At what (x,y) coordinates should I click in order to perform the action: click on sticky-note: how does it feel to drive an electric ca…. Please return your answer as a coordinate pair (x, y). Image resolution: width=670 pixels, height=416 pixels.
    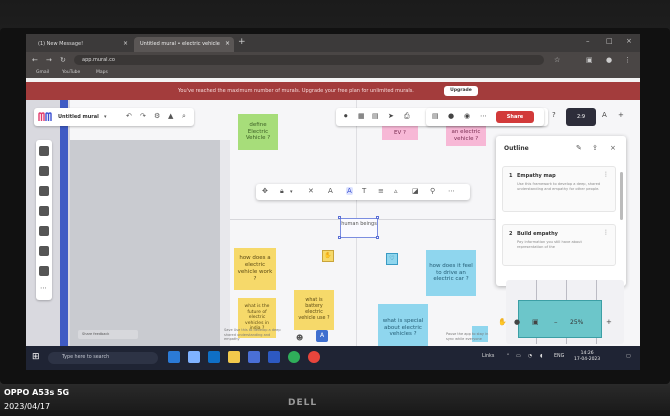
    Looking at the image, I should click on (451, 273).